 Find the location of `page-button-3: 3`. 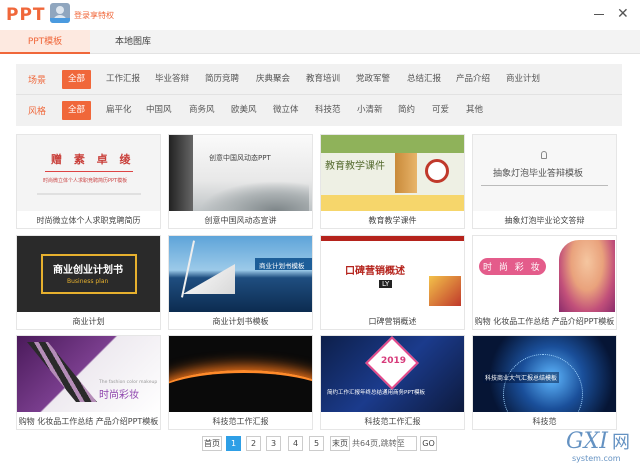

page-button-3: 3 is located at coordinates (273, 443).